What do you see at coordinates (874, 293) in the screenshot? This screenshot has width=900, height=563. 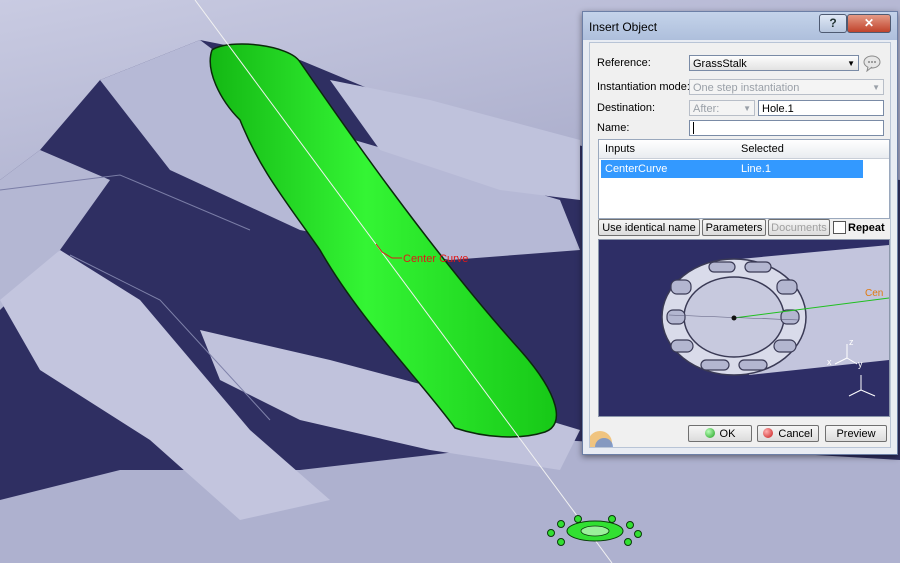 I see `preview-curve-label: Cen` at bounding box center [874, 293].